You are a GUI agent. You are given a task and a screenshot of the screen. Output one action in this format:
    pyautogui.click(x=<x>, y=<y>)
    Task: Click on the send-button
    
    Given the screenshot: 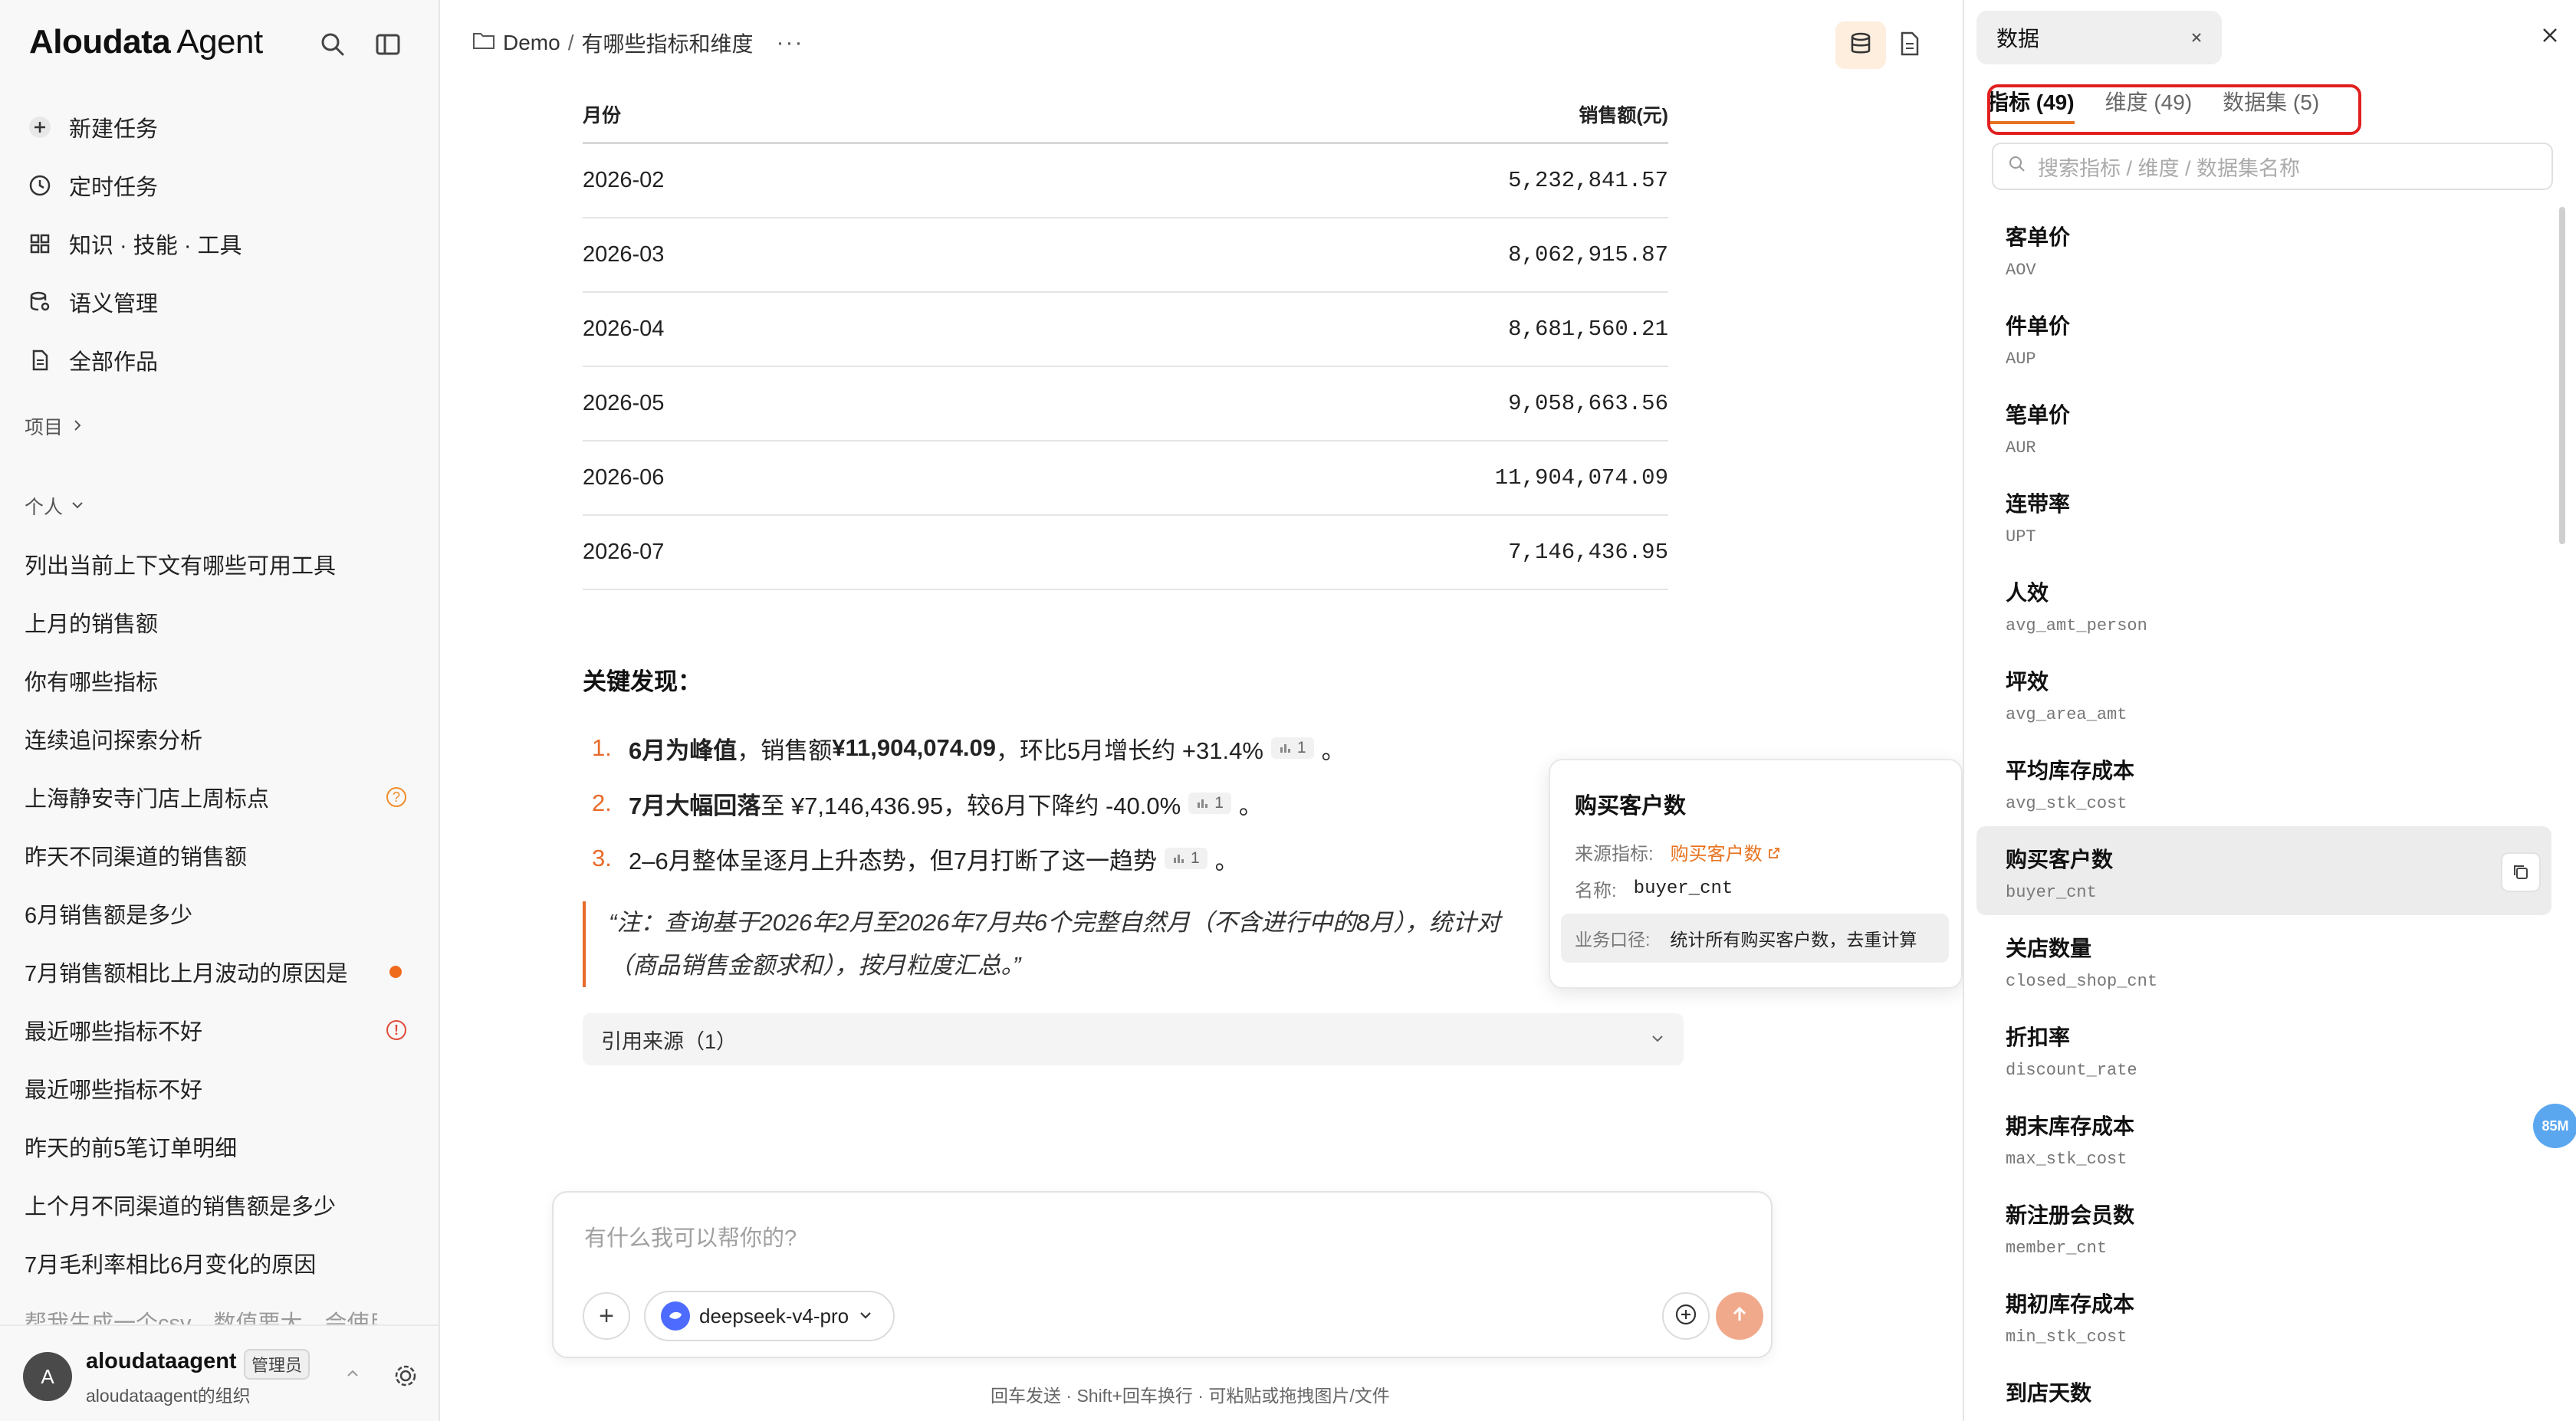 What is the action you would take?
    pyautogui.click(x=1740, y=1316)
    